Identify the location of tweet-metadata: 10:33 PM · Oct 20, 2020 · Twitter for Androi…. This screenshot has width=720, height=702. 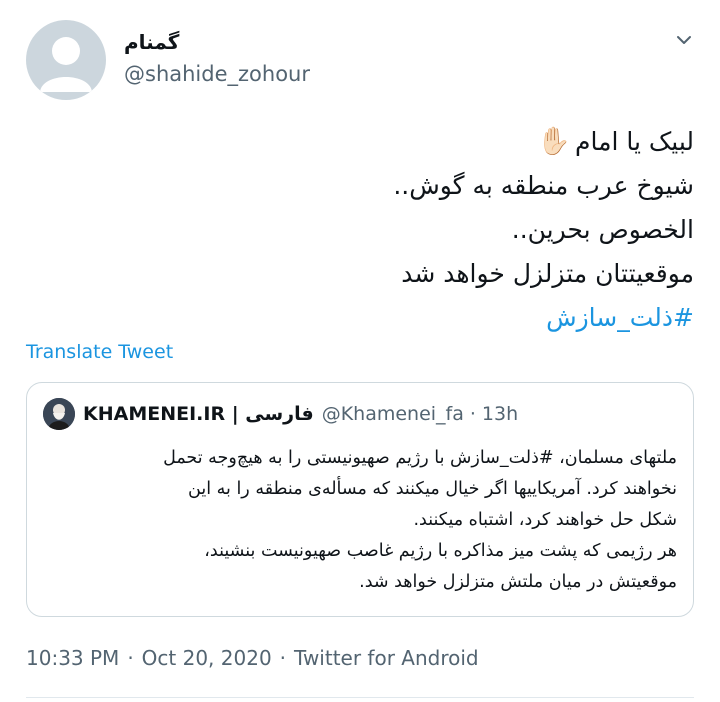
(252, 658).